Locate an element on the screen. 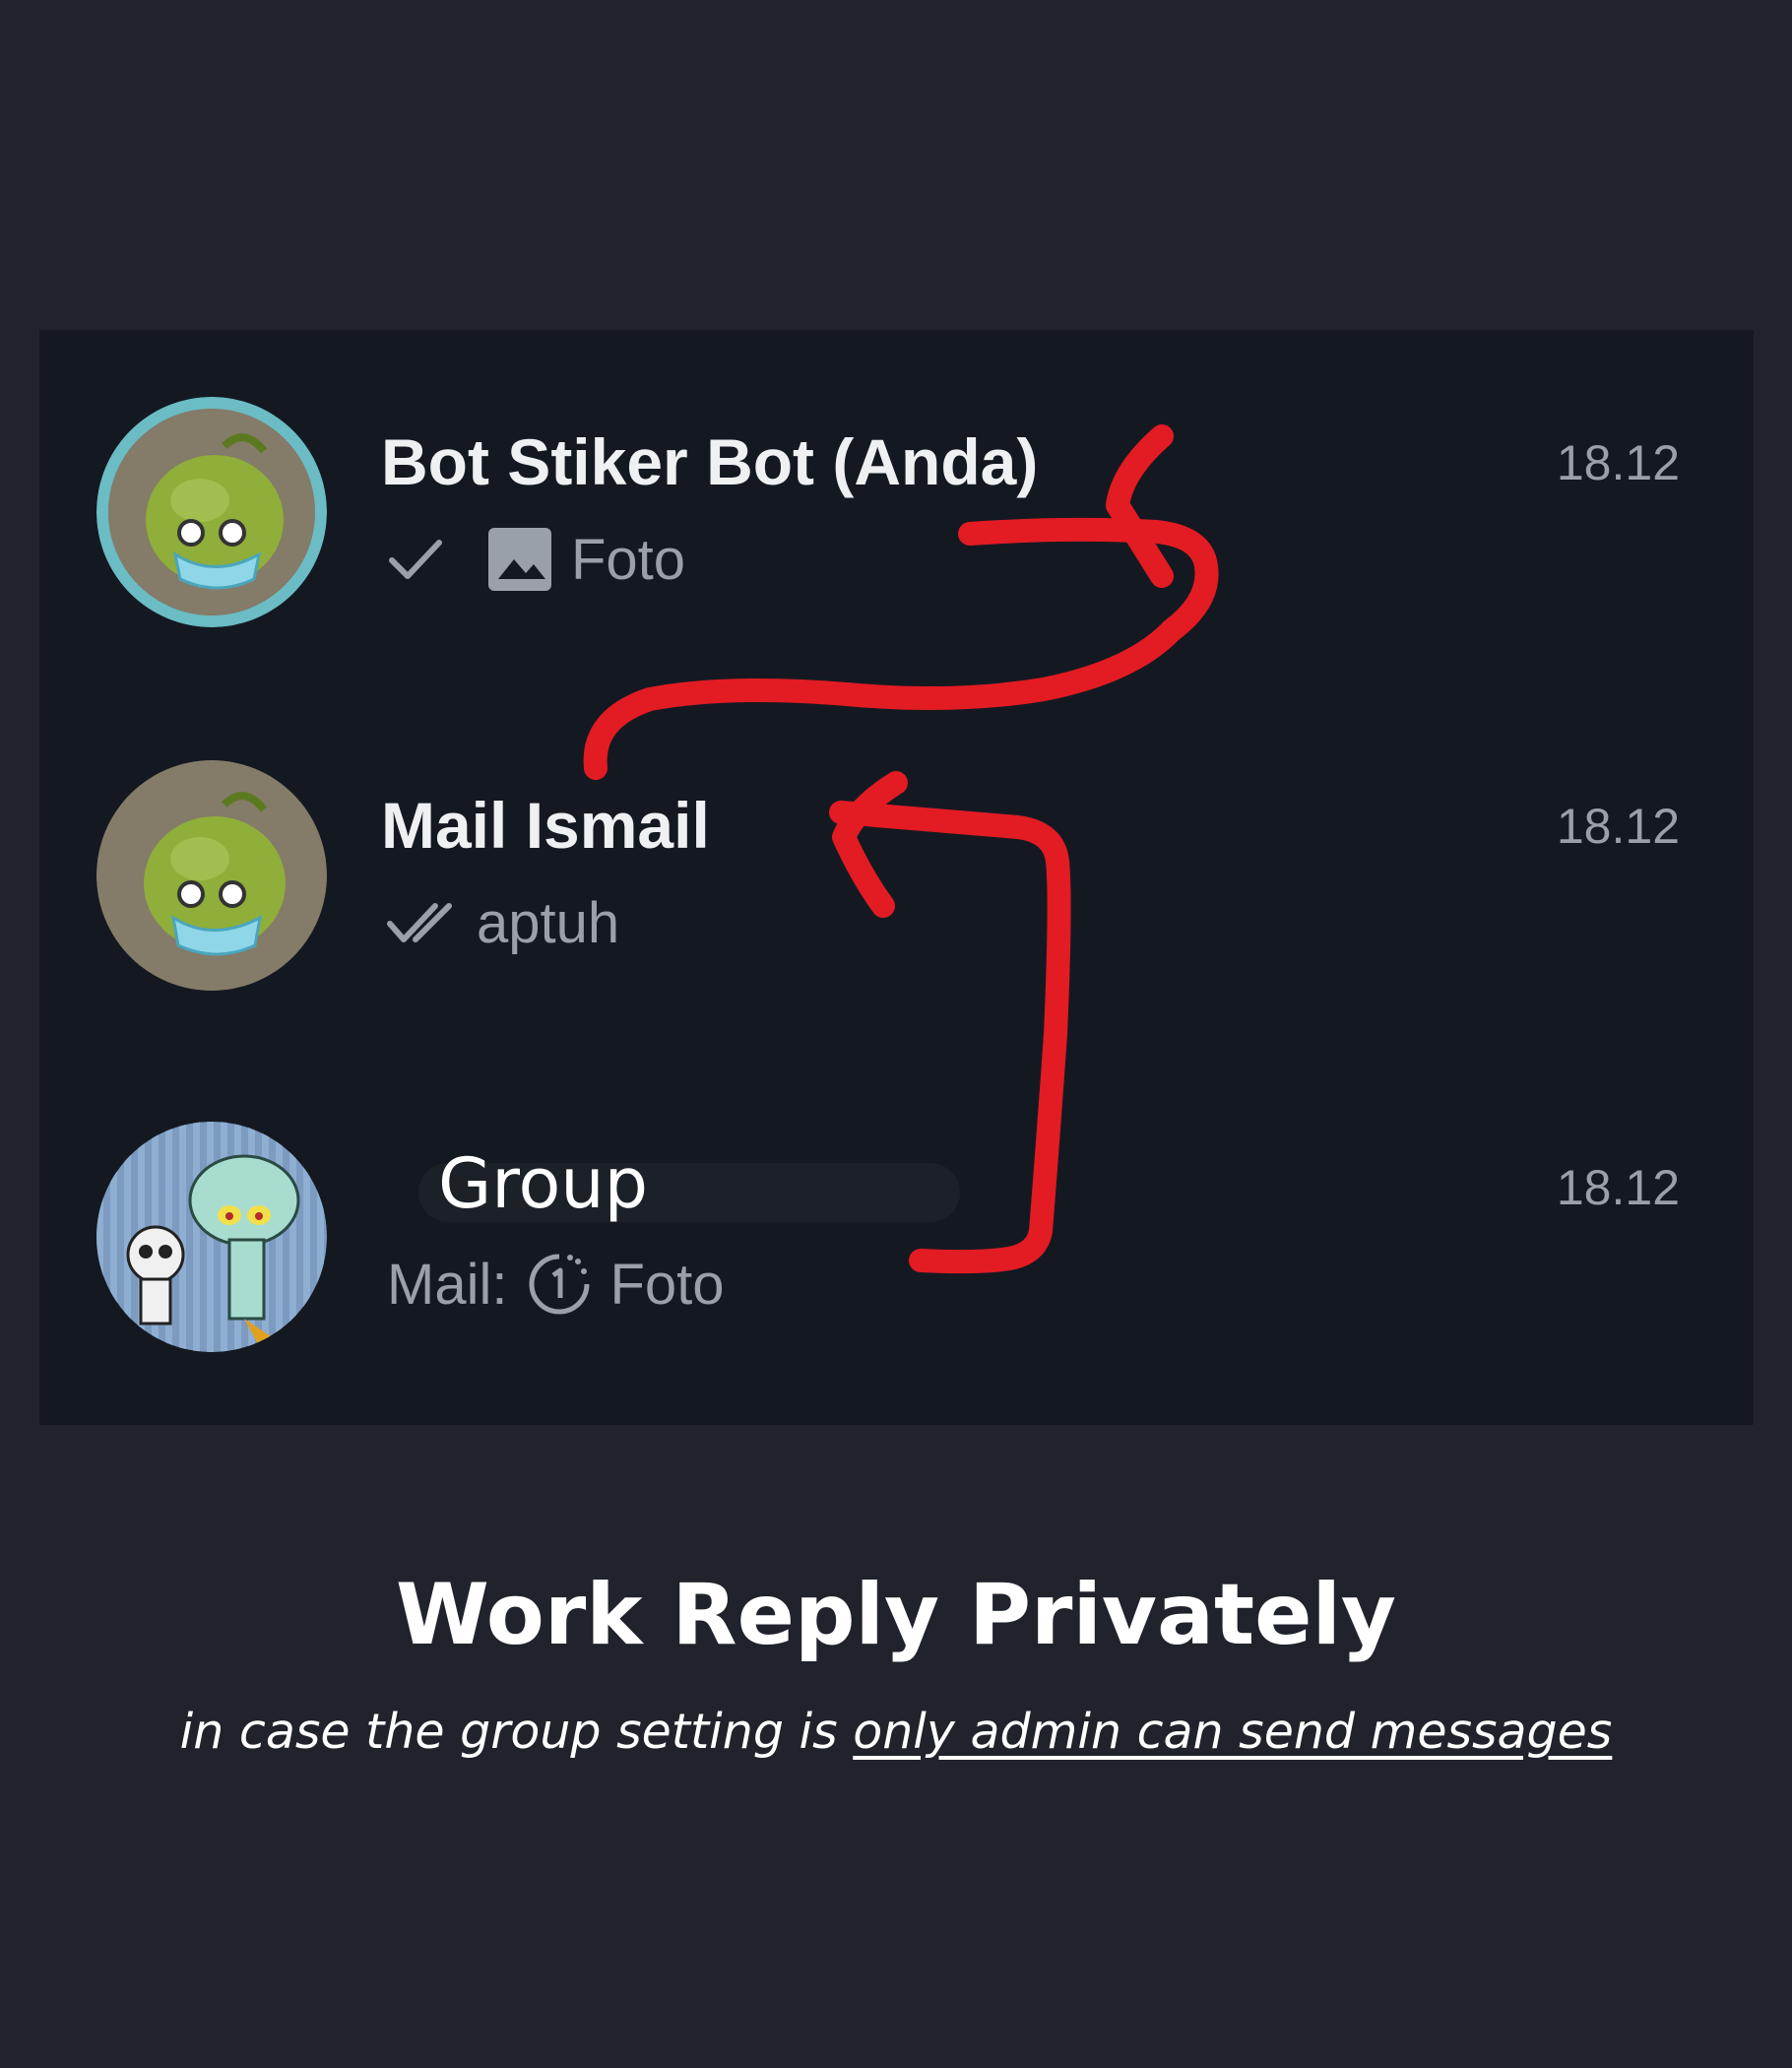 The image size is (1792, 2068). view-once-icon is located at coordinates (559, 1284).